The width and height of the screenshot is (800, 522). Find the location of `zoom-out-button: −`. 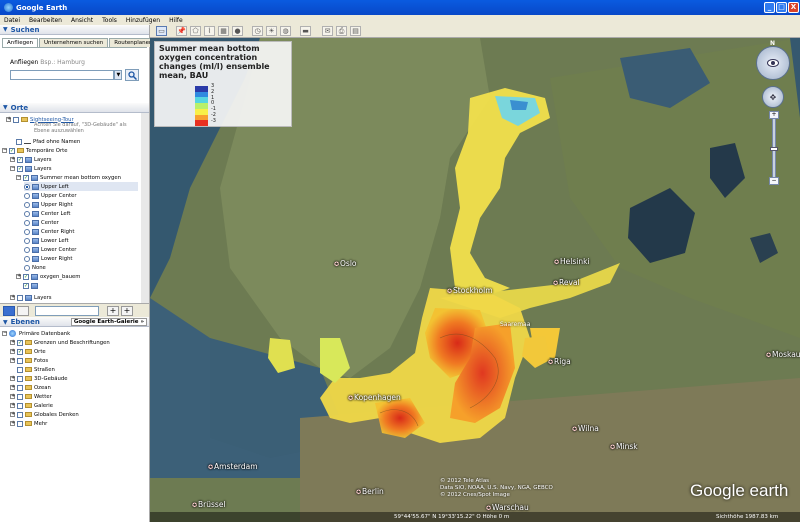

zoom-out-button: − is located at coordinates (774, 181).